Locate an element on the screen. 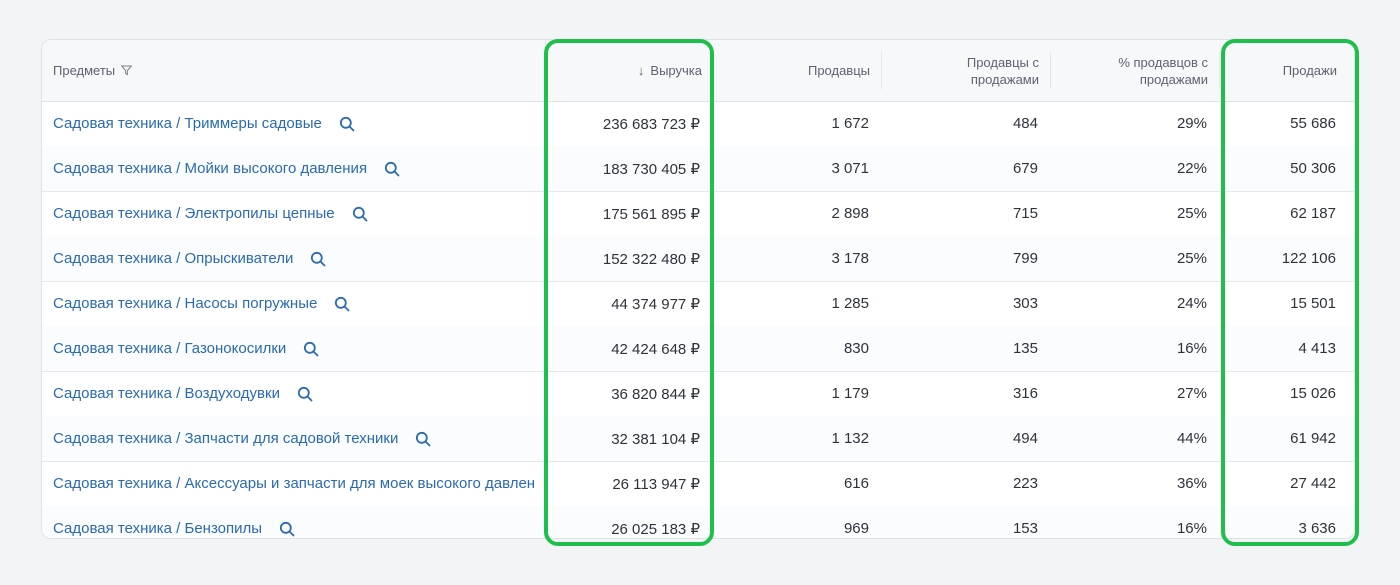 The width and height of the screenshot is (1400, 585). cell-sellers: 2 898 is located at coordinates (850, 213).